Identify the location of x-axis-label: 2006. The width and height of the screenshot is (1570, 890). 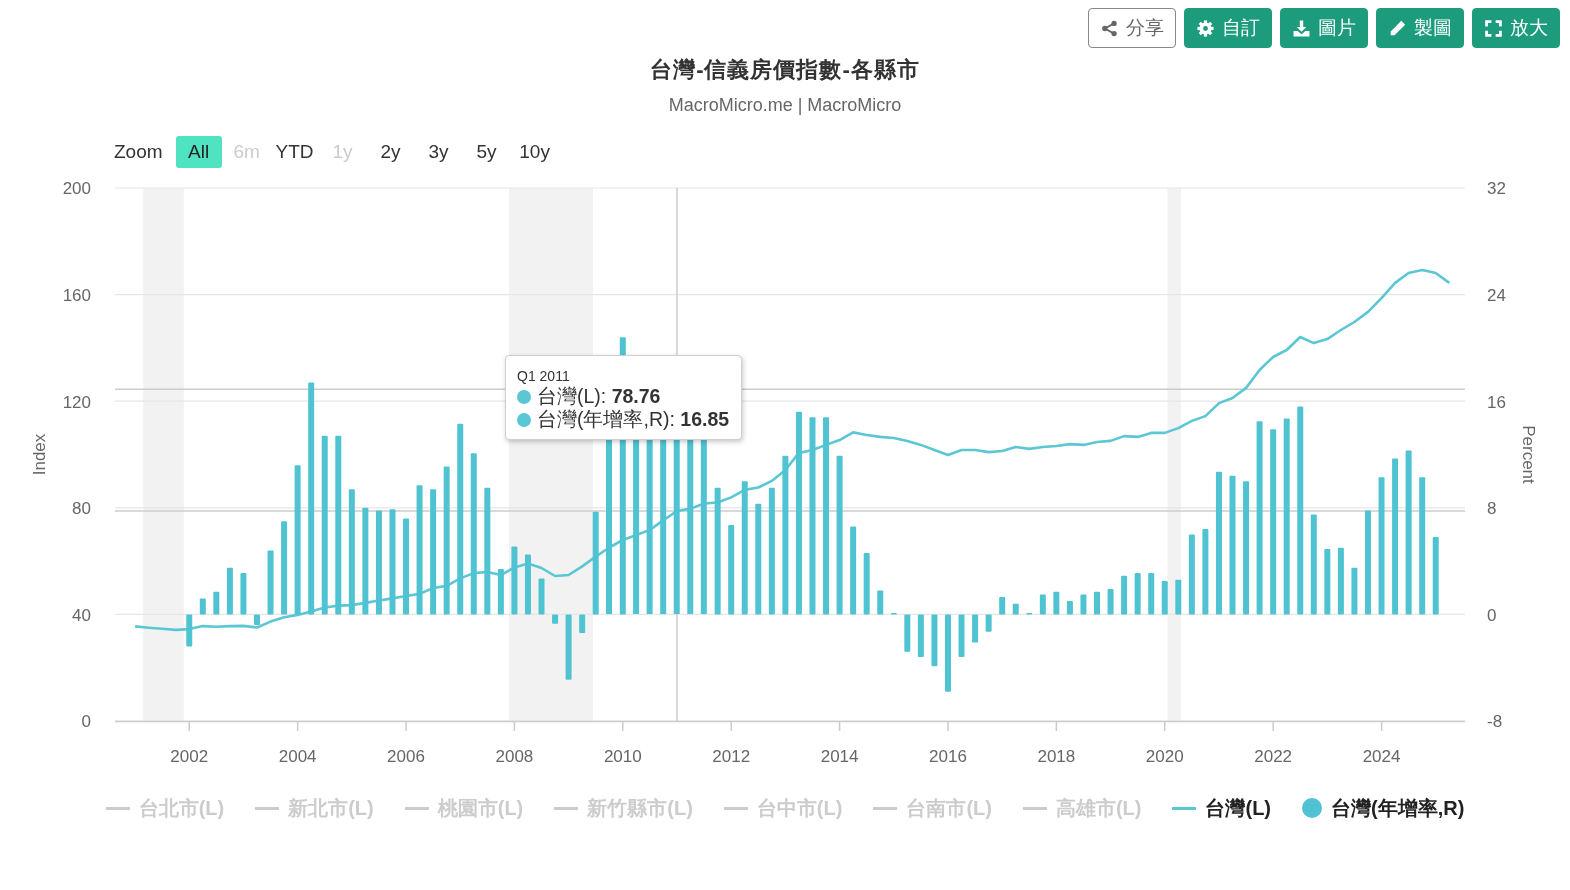
(406, 757).